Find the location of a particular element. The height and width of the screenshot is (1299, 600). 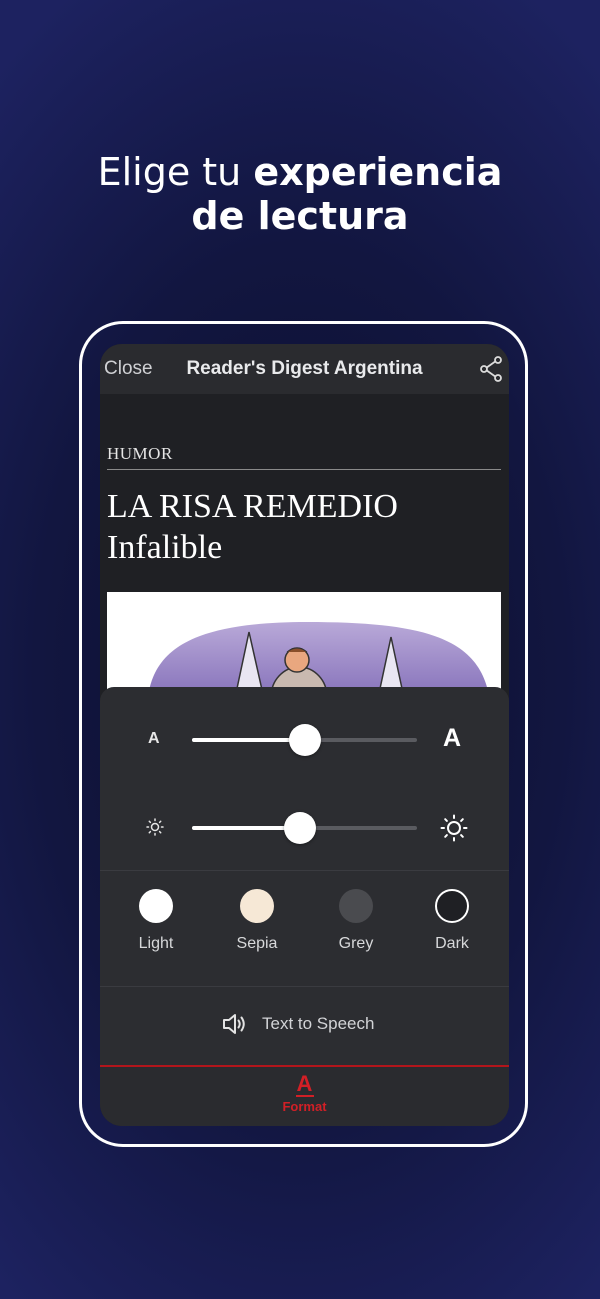

theme-sepia-option: Sepia is located at coordinates (257, 921).